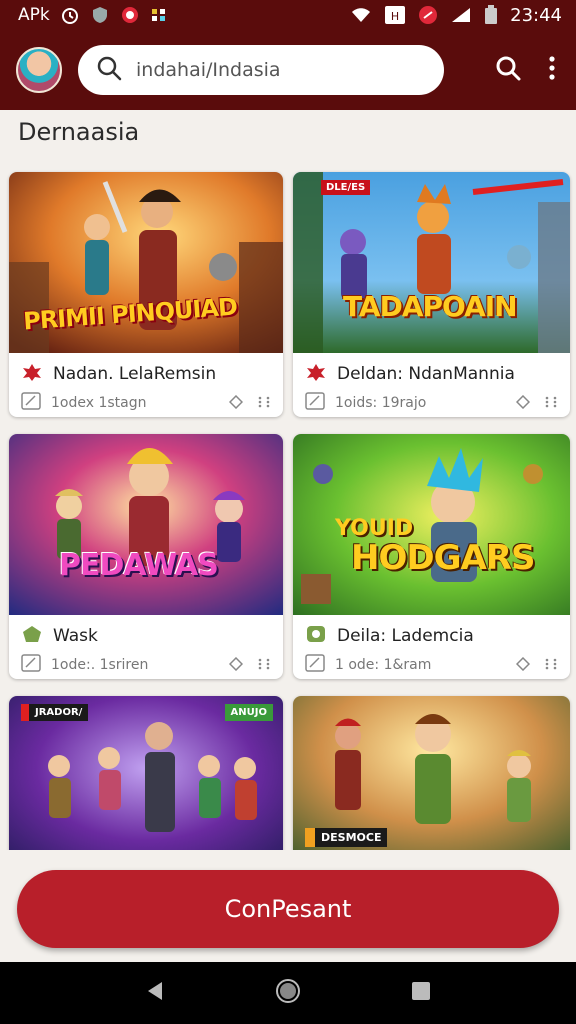 The height and width of the screenshot is (1024, 576). I want to click on svg-text: H, so click(395, 16).